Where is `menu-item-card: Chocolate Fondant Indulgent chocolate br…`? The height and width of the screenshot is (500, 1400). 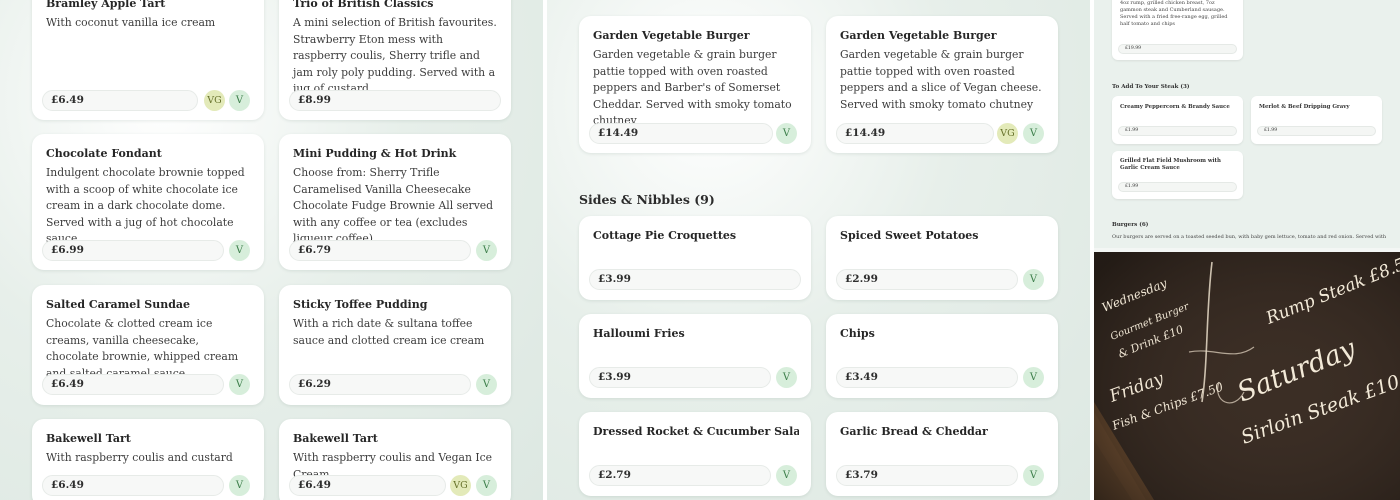
menu-item-card: Chocolate Fondant Indulgent chocolate br… is located at coordinates (148, 202).